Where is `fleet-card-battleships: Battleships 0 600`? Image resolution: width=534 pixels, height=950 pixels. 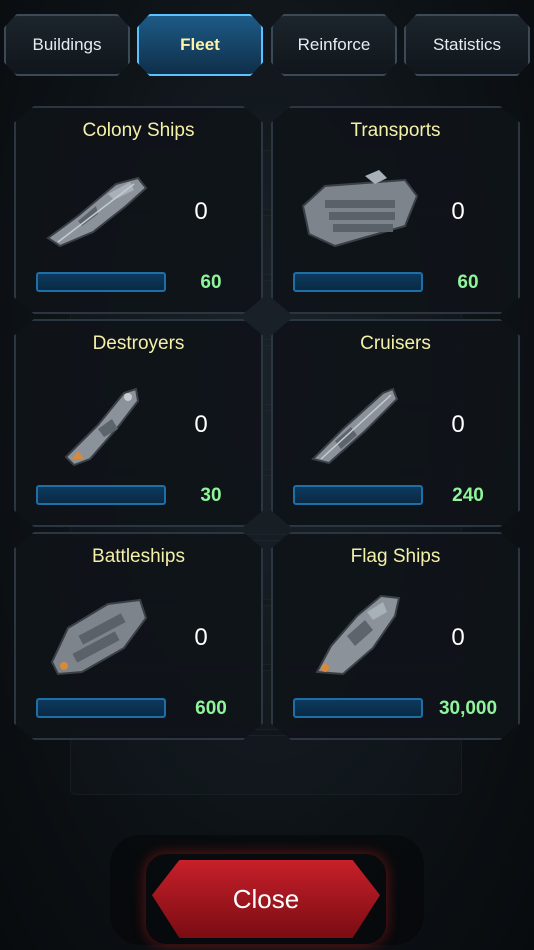 fleet-card-battleships: Battleships 0 600 is located at coordinates (138, 636).